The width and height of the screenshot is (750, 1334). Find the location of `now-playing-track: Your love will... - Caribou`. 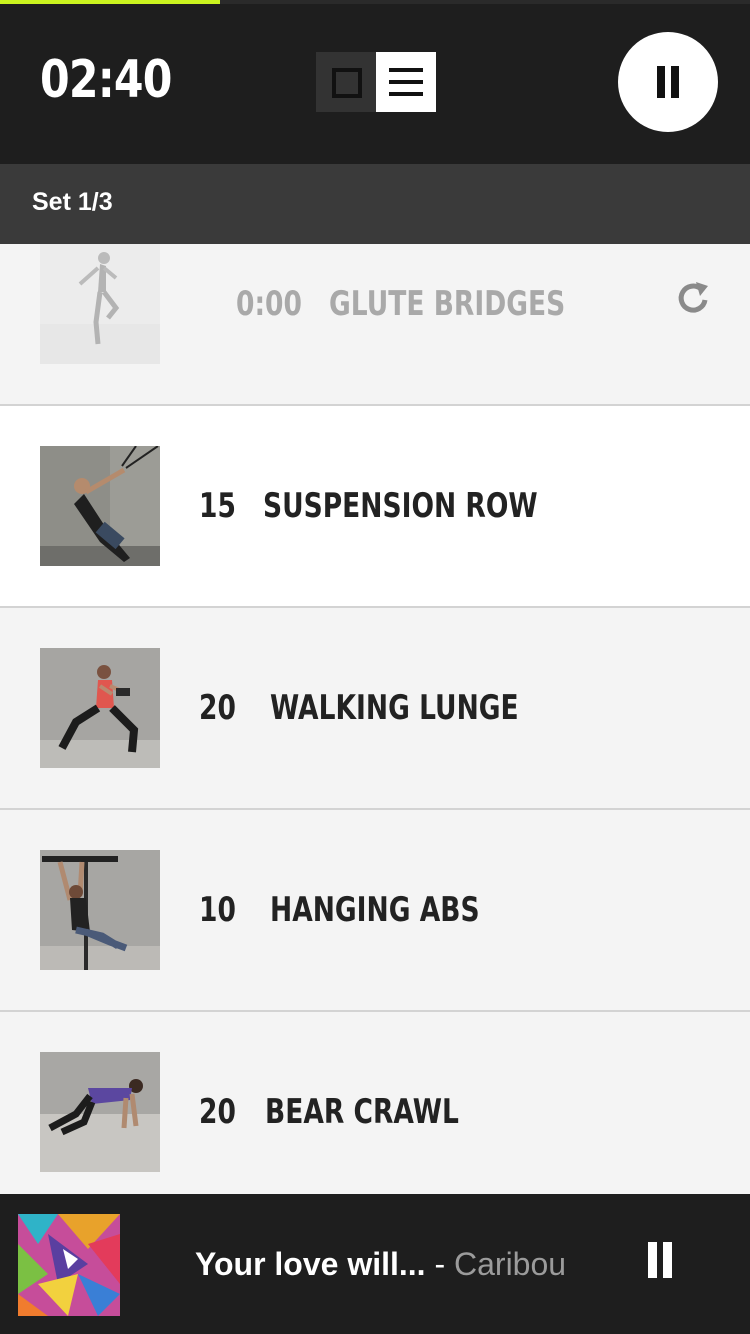

now-playing-track: Your love will... - Caribou is located at coordinates (380, 1264).